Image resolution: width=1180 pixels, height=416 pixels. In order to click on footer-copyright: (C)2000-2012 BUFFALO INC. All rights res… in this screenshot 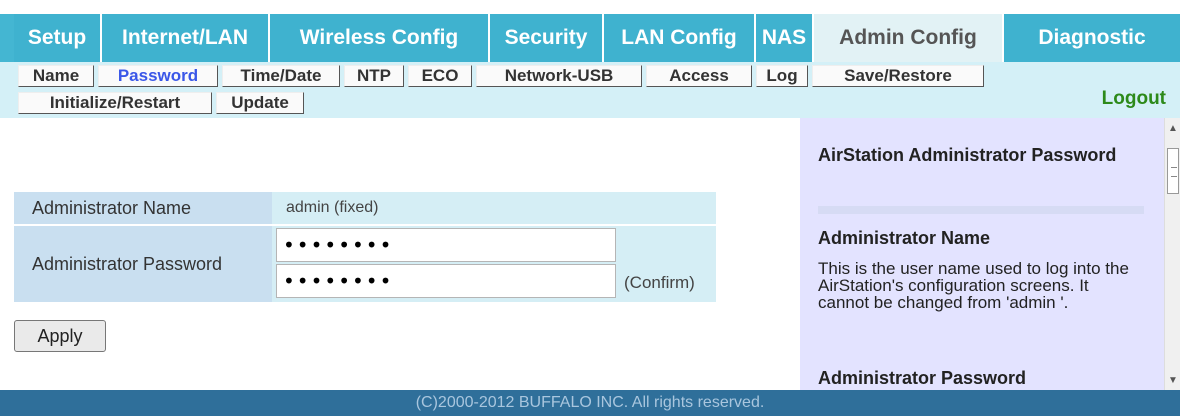, I will do `click(590, 403)`.